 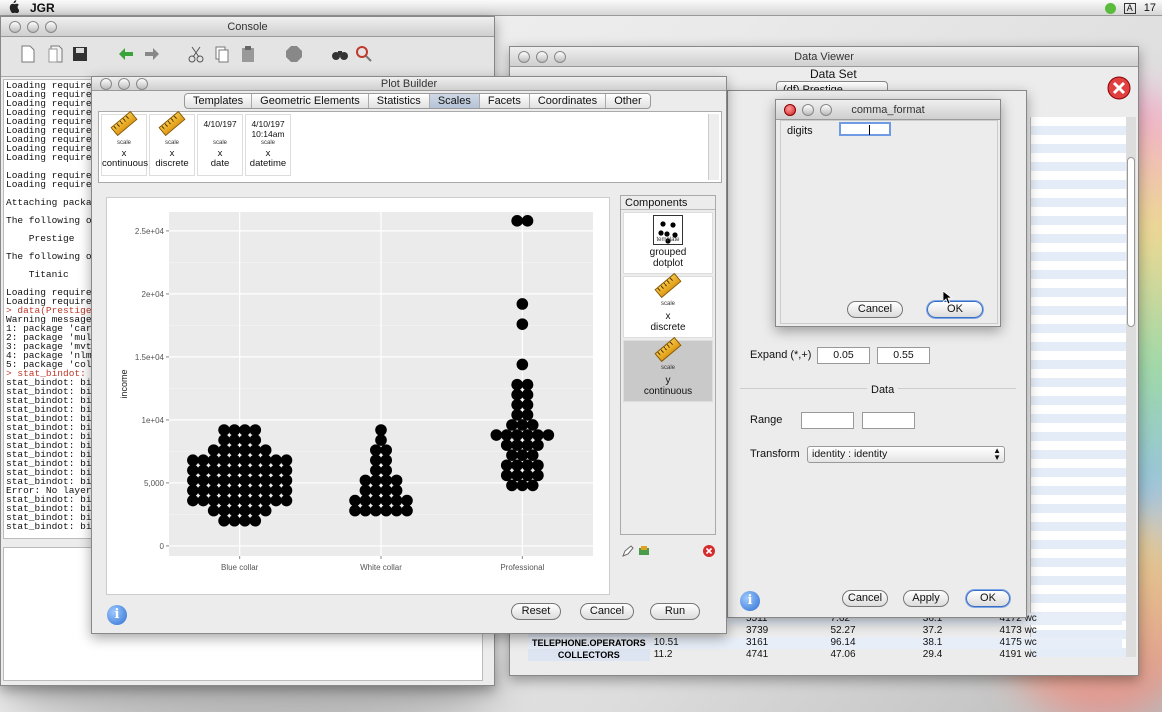 What do you see at coordinates (825, 655) in the screenshot?
I see `table-row: COLLECTORS 11.2 4741 47.06 29.4 4191 wc` at bounding box center [825, 655].